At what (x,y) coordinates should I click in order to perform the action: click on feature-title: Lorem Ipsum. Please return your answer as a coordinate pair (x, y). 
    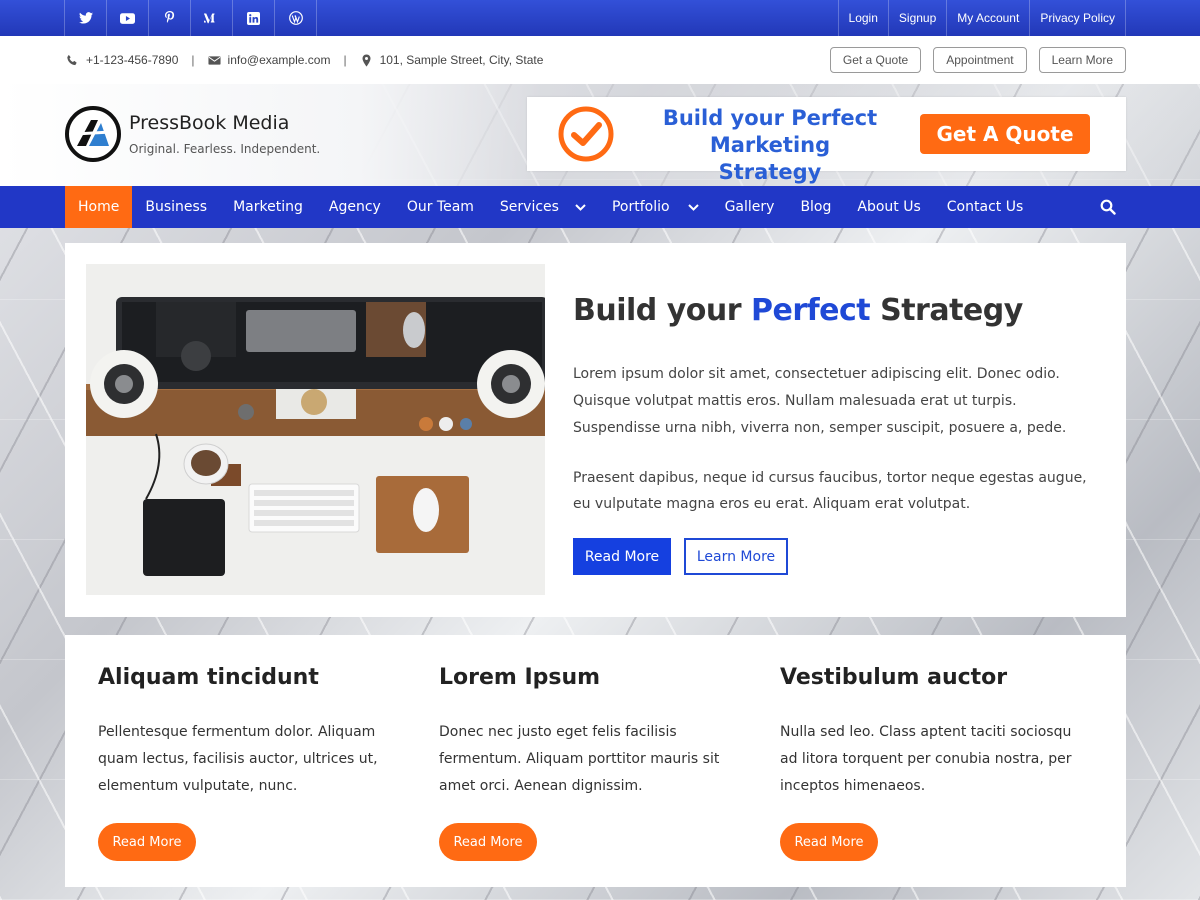
    Looking at the image, I should click on (520, 677).